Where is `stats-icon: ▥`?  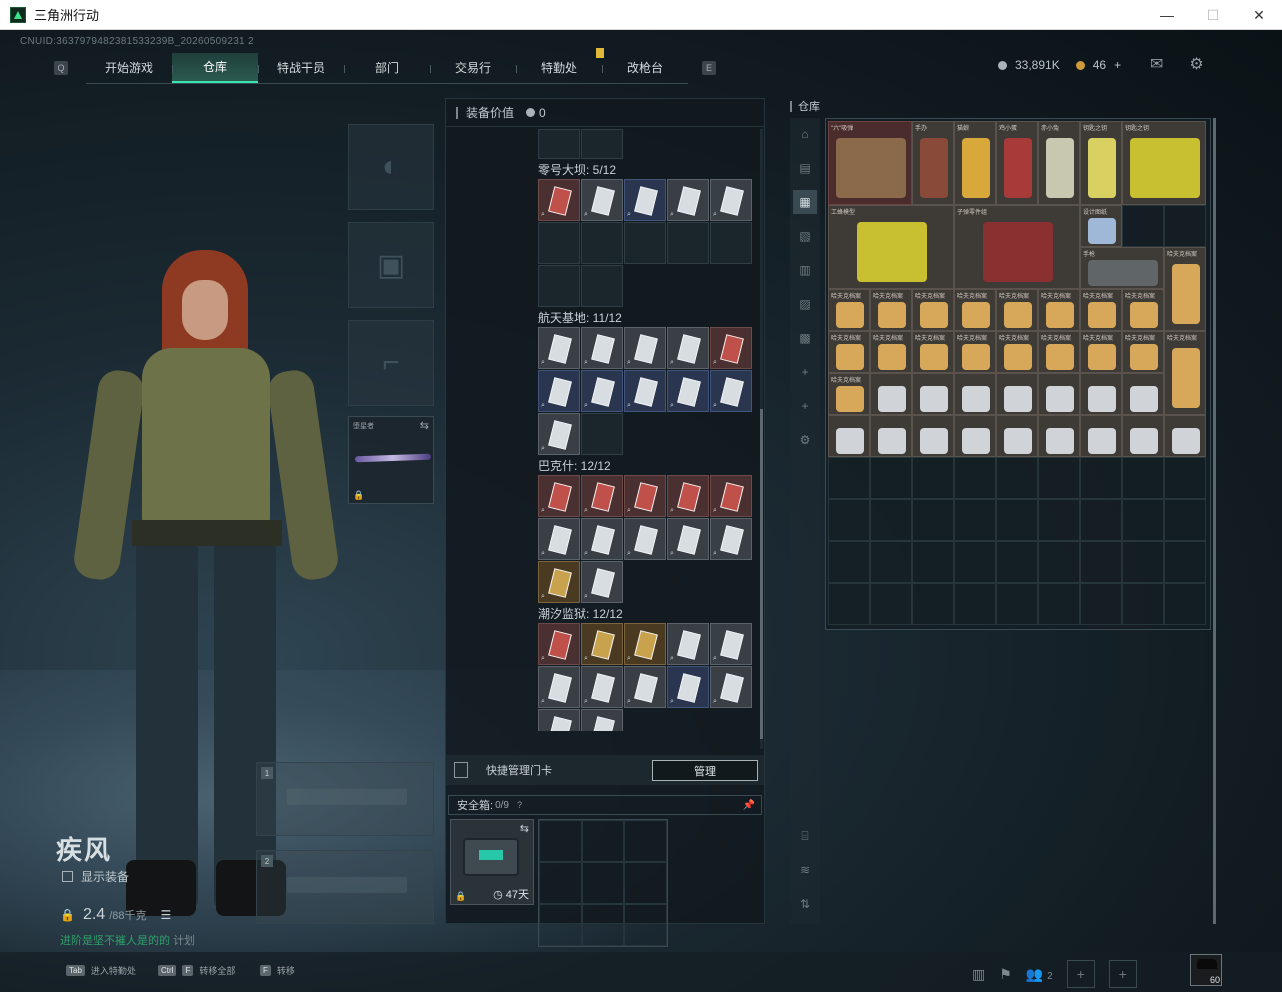
stats-icon: ▥ is located at coordinates (978, 974).